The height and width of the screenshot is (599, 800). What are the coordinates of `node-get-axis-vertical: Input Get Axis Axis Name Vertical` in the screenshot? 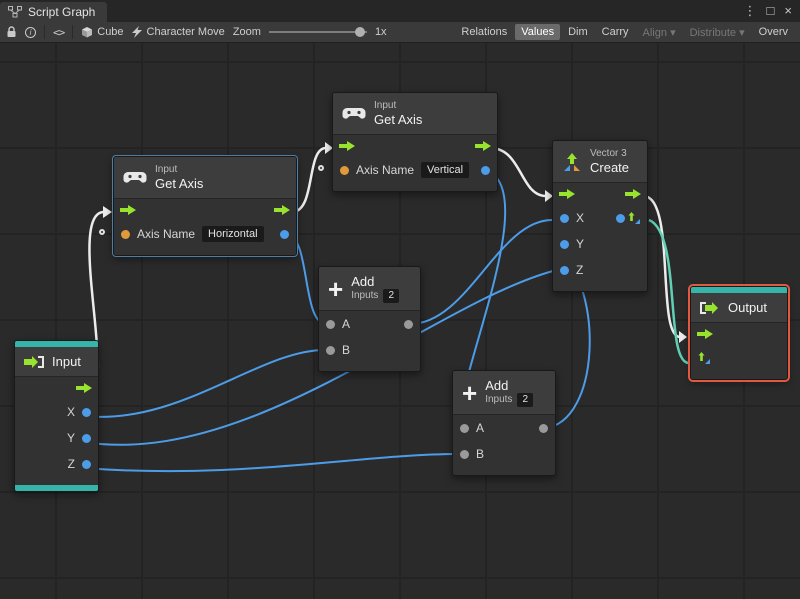 It's located at (408, 142).